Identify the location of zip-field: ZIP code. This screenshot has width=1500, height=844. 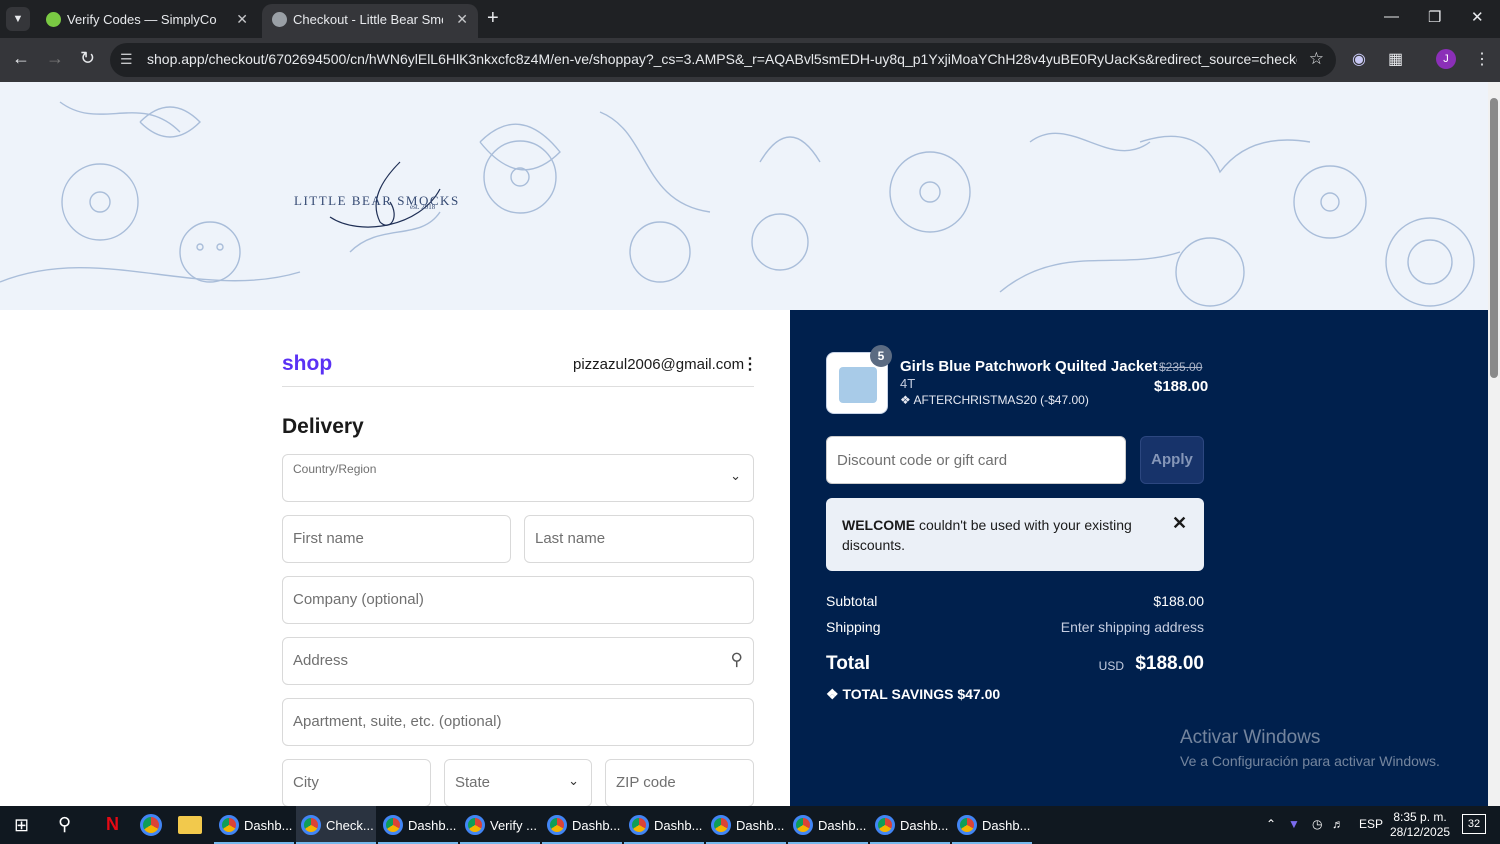
(679, 782).